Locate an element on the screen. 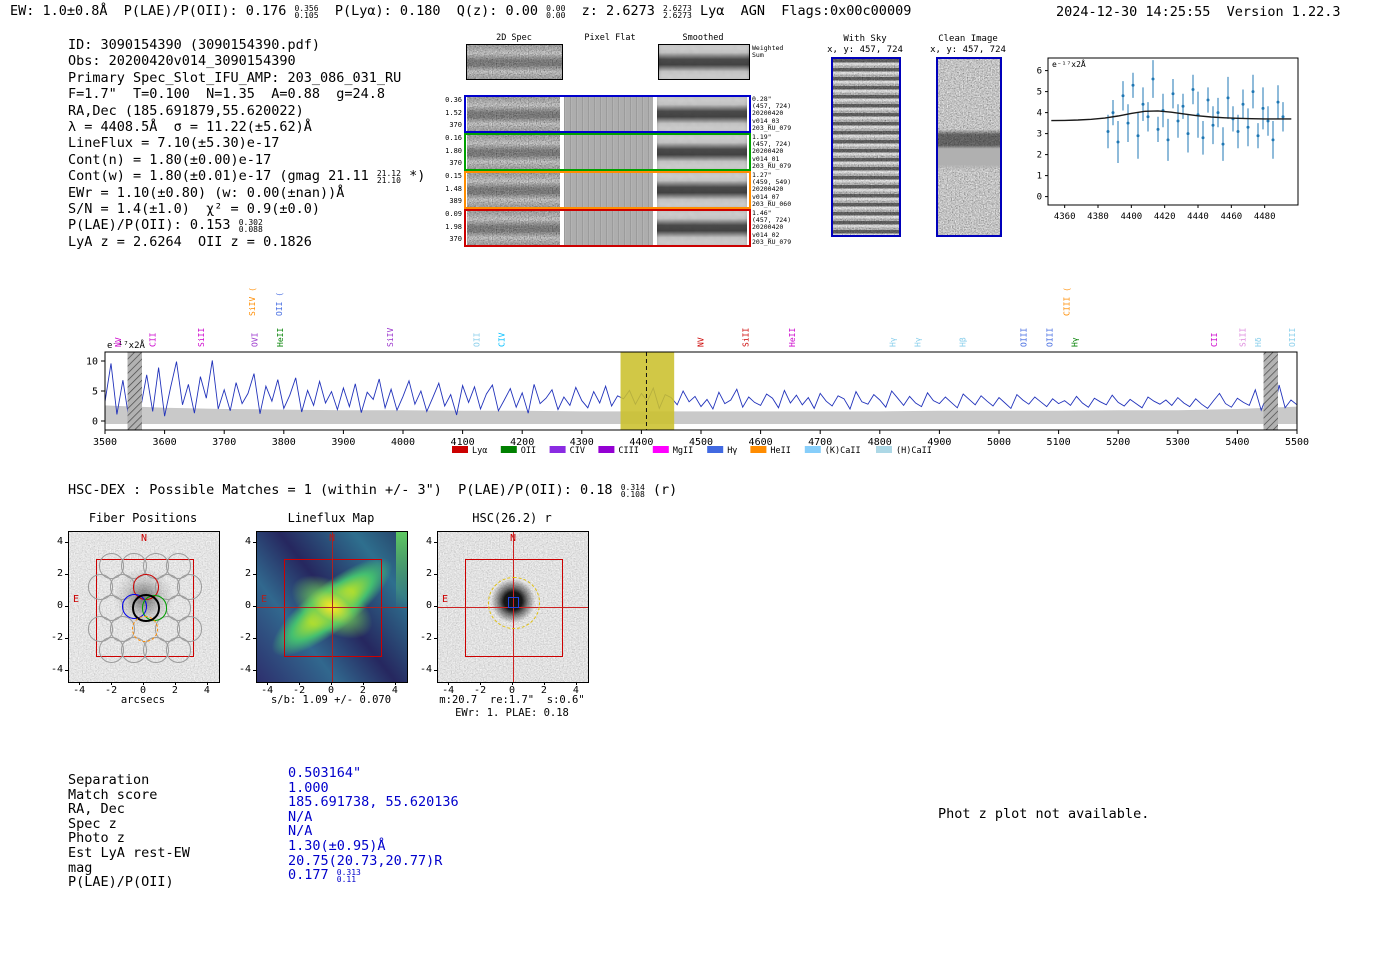  spectrum-line is located at coordinates (701, 388).